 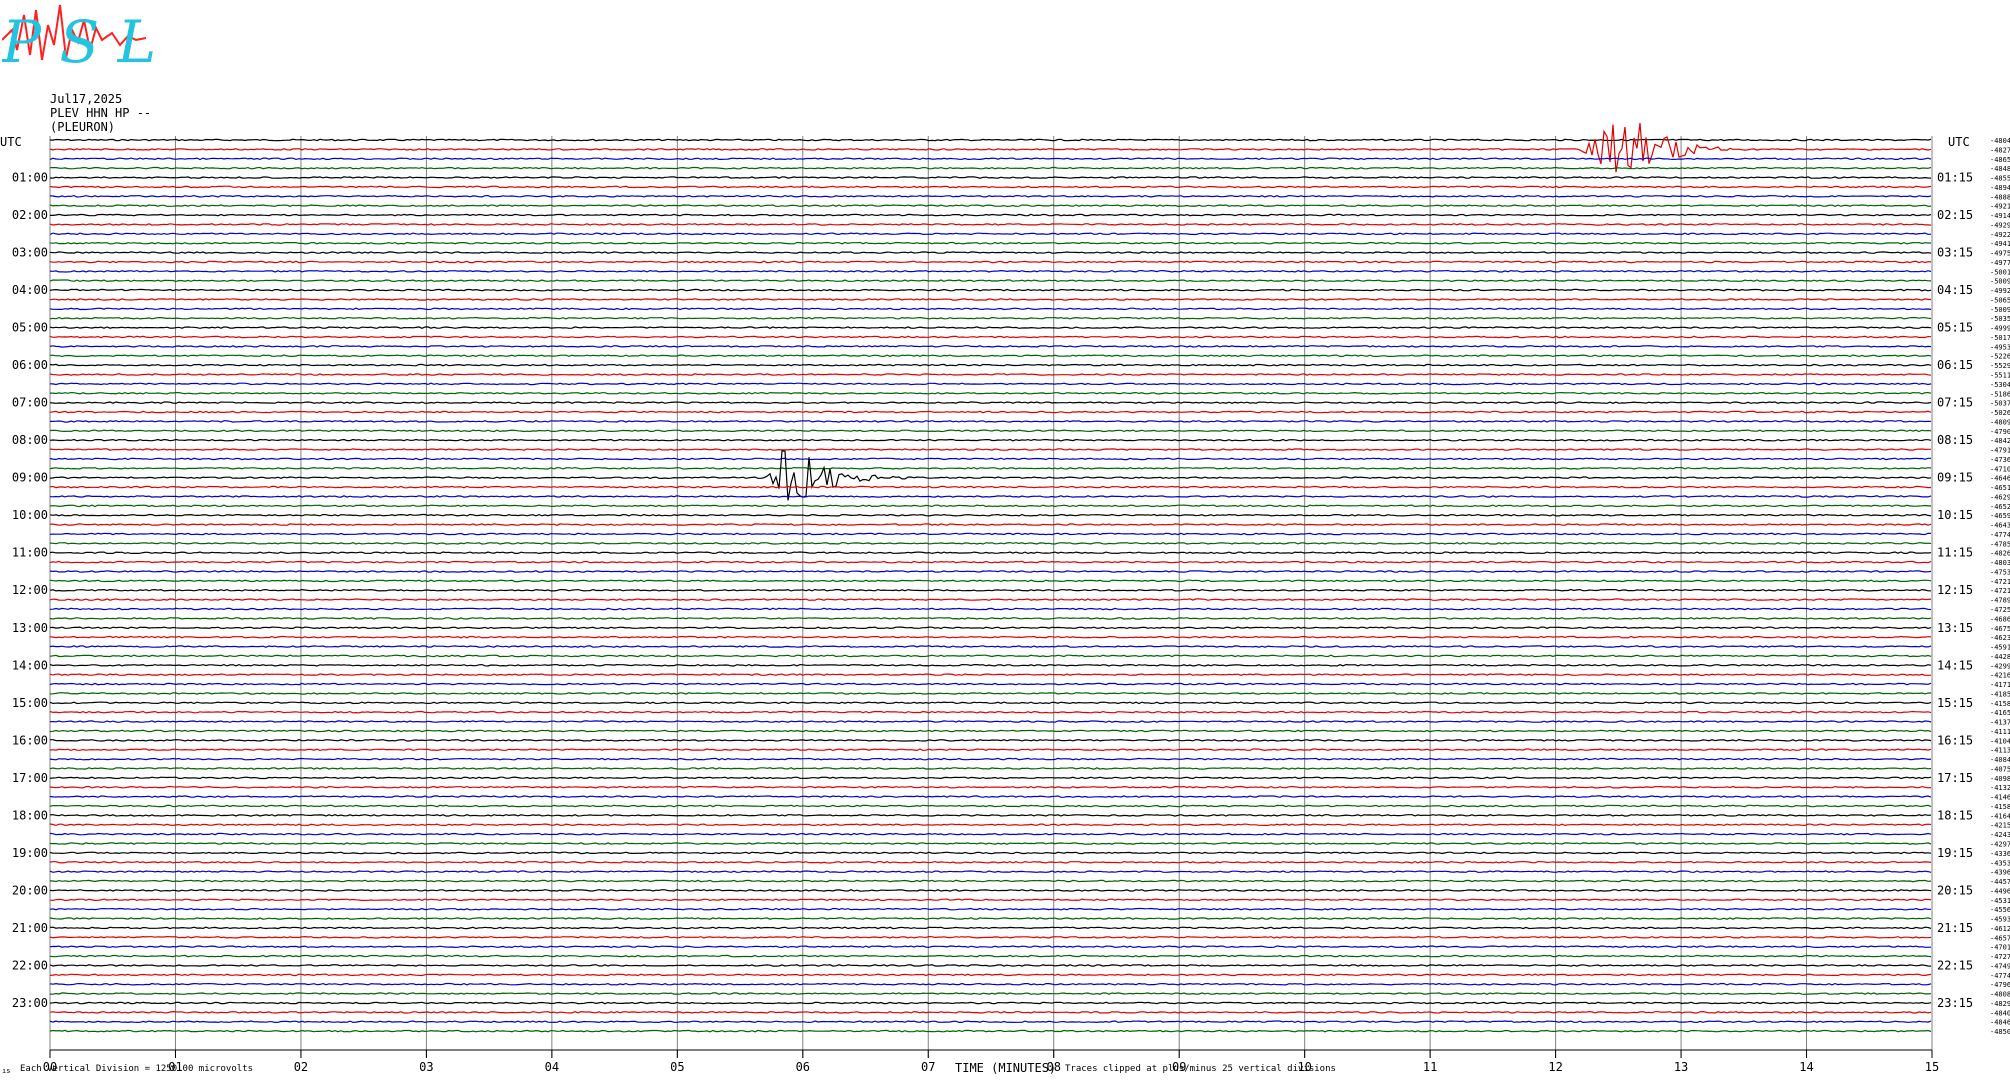 I want to click on trace-offset-label: -4496, so click(x=2000, y=891).